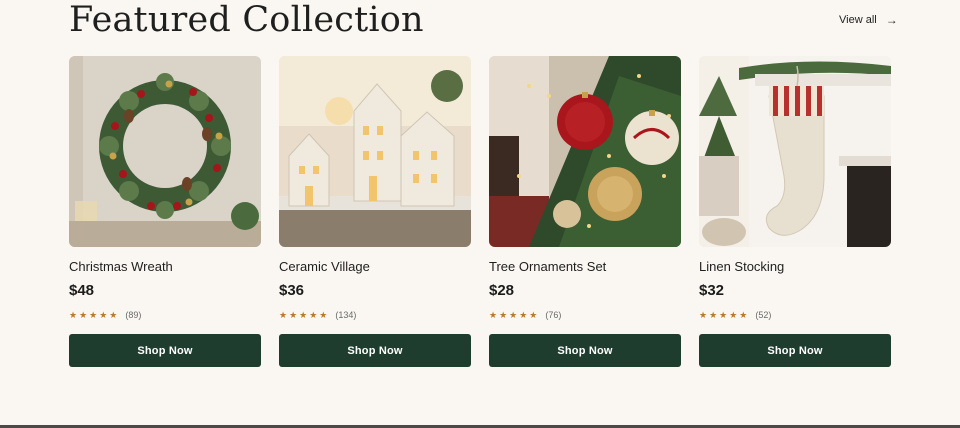  I want to click on view-all-link: View all →, so click(868, 20).